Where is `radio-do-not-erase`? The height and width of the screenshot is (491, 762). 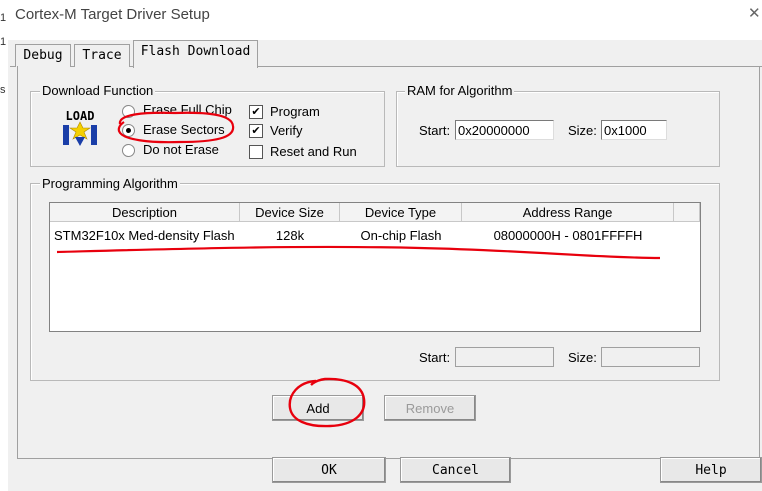 radio-do-not-erase is located at coordinates (128, 150).